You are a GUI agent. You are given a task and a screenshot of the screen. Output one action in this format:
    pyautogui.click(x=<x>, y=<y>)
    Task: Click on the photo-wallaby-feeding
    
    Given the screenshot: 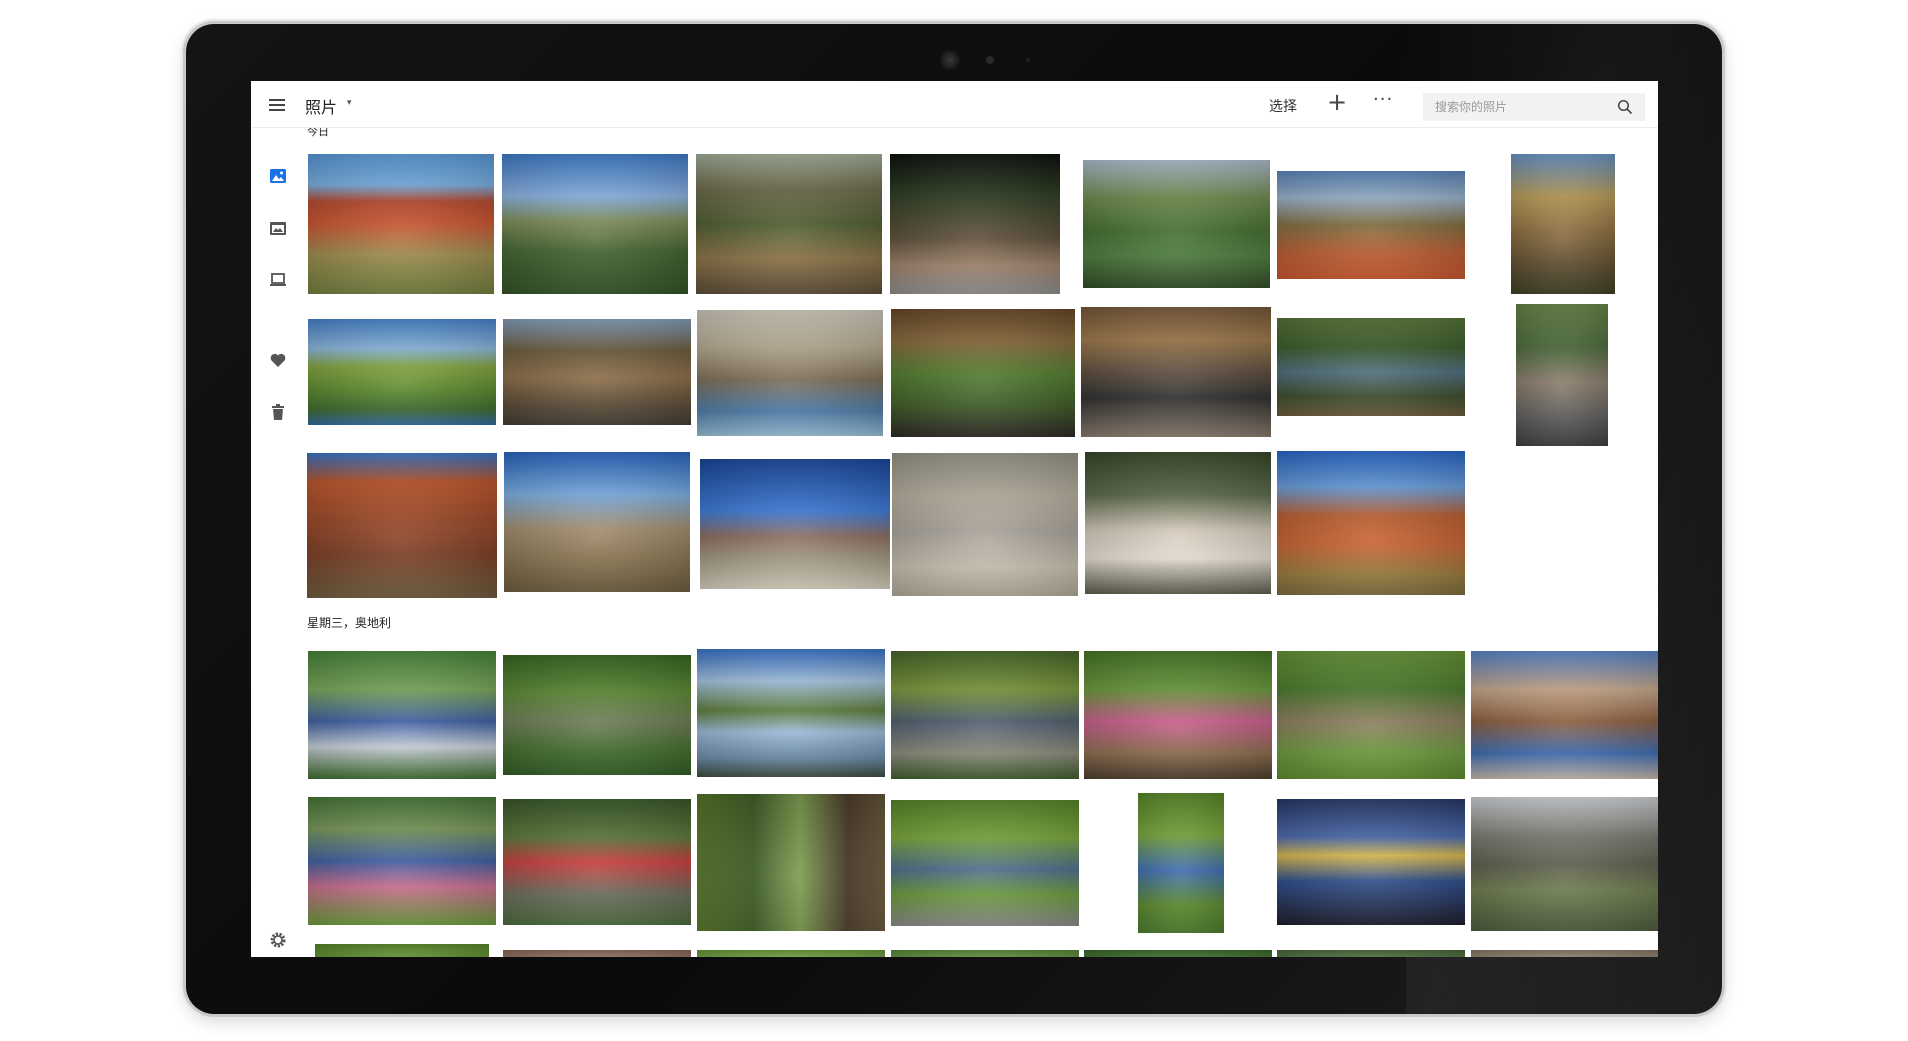 What is the action you would take?
    pyautogui.click(x=985, y=524)
    